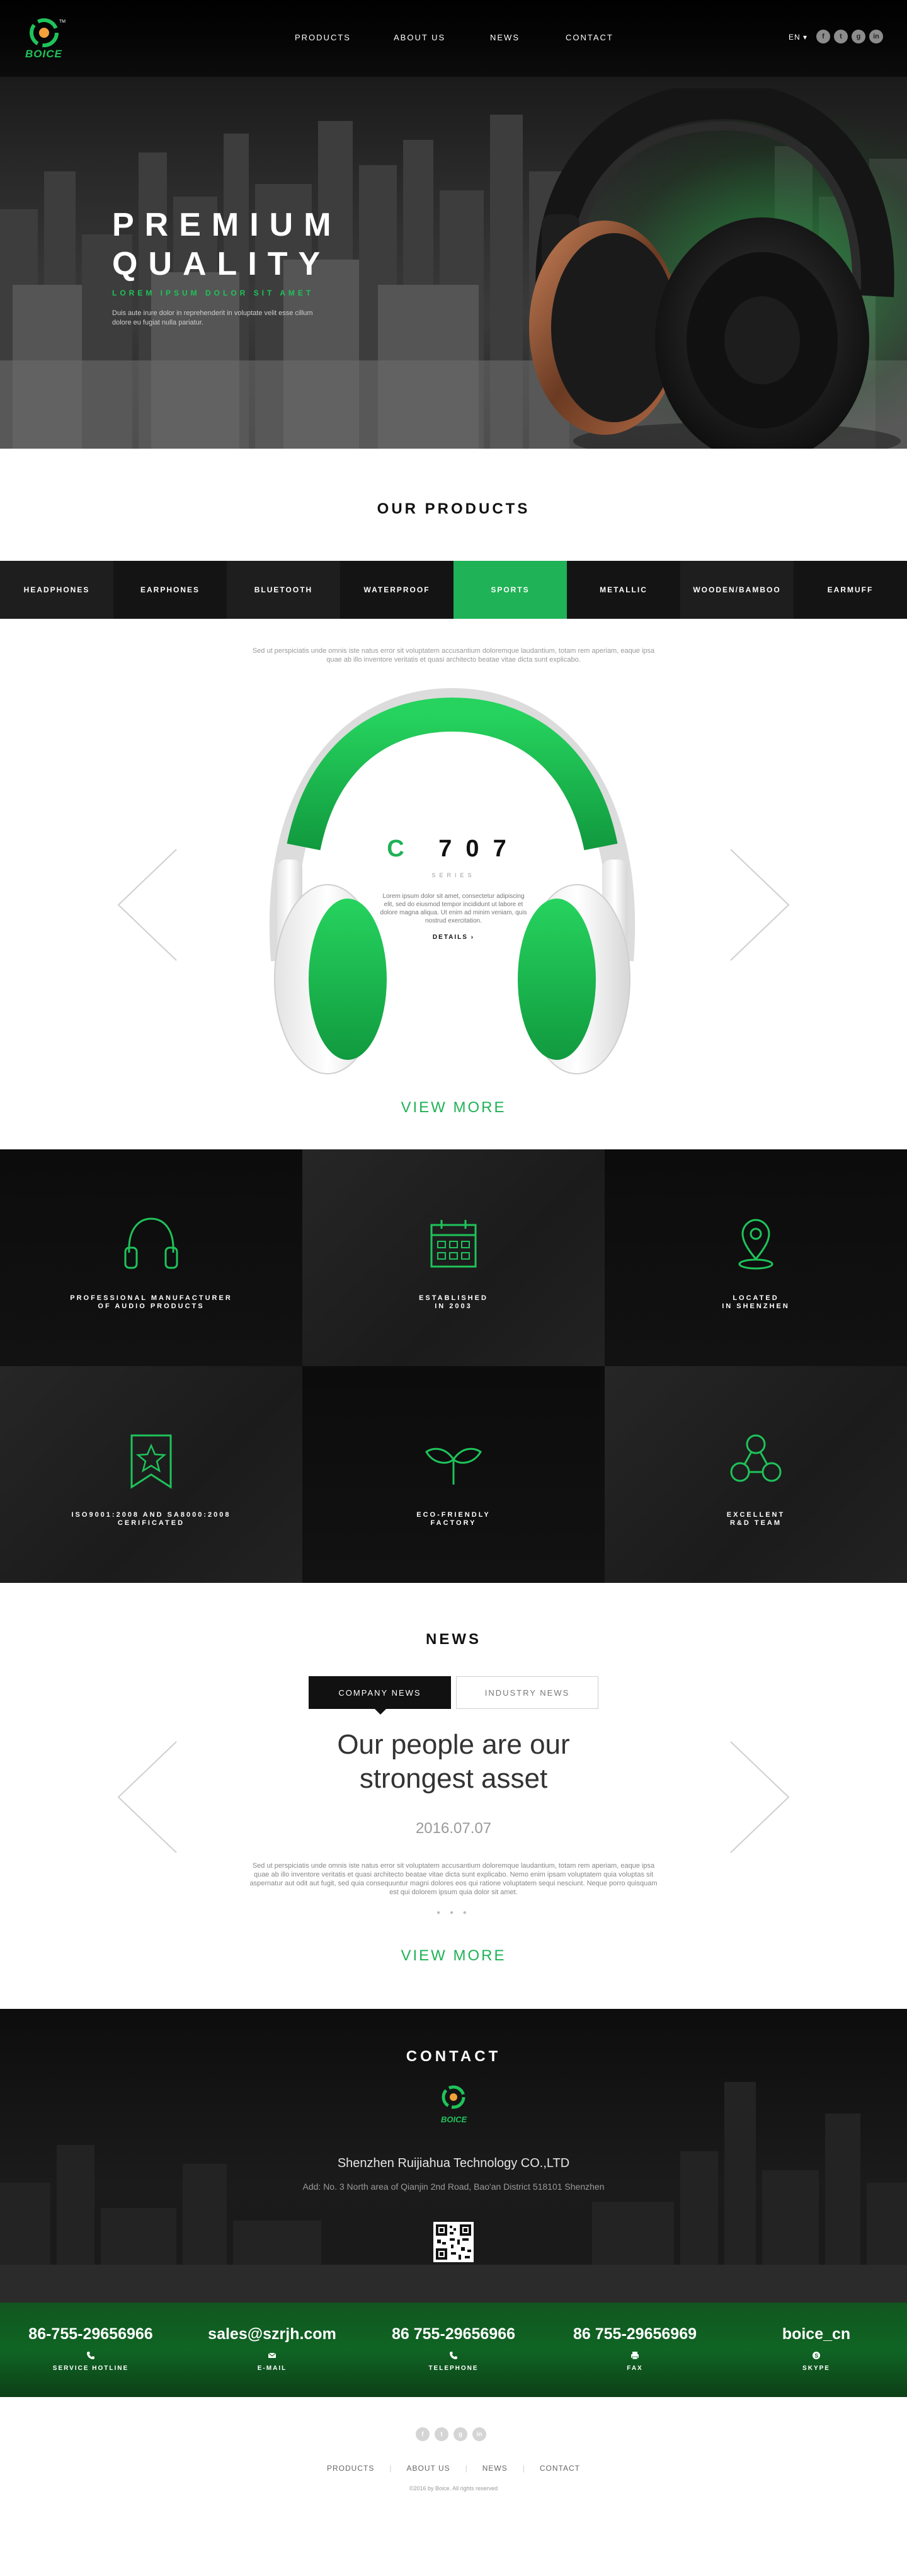 The image size is (907, 2576). I want to click on nav-about-us: ABOUT US, so click(442, 37).